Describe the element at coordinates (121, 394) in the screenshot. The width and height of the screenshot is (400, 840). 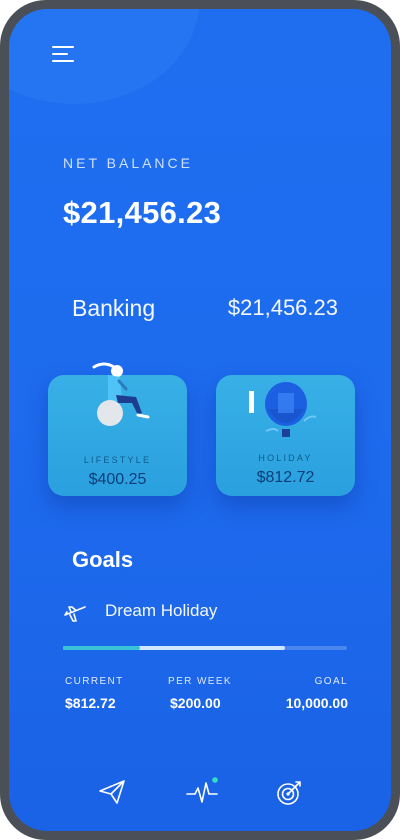
I see `person-on-ball-icon` at that location.